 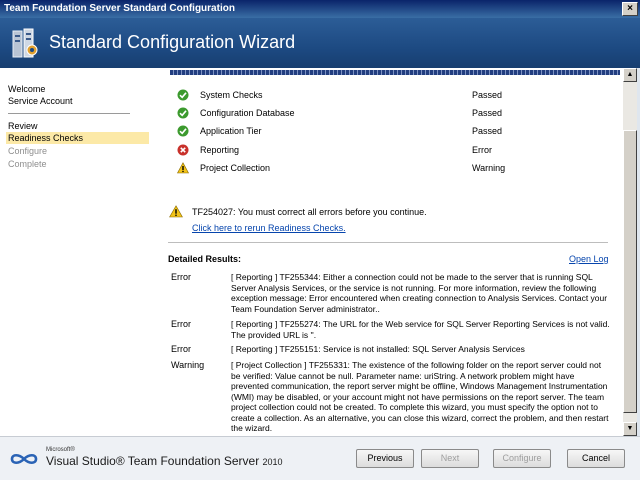 I want to click on wizard-header: Standard Configuration Wizard, so click(x=320, y=43).